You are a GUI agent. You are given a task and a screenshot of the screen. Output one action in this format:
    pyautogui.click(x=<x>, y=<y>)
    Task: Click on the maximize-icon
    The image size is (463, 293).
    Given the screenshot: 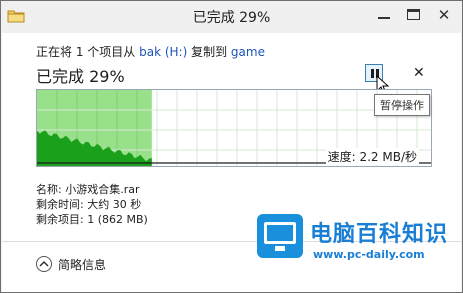 What is the action you would take?
    pyautogui.click(x=413, y=14)
    